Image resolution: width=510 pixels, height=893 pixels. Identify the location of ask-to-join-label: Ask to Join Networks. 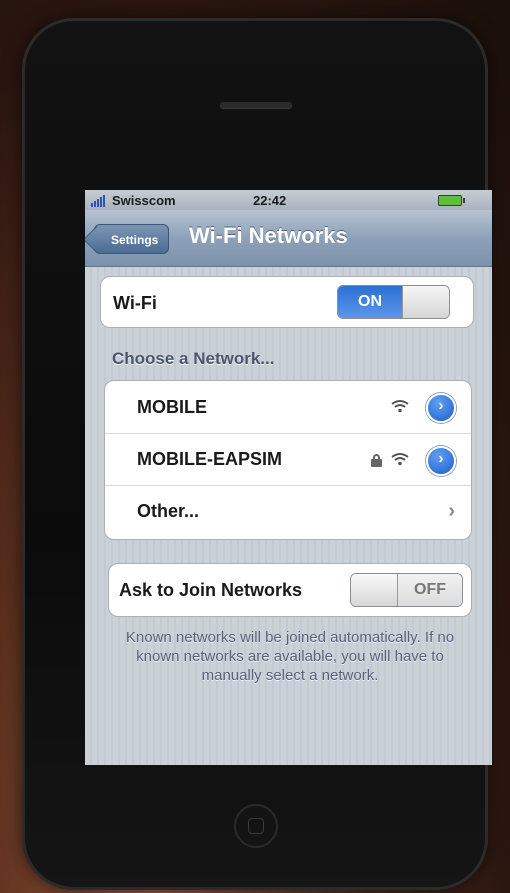
(211, 589).